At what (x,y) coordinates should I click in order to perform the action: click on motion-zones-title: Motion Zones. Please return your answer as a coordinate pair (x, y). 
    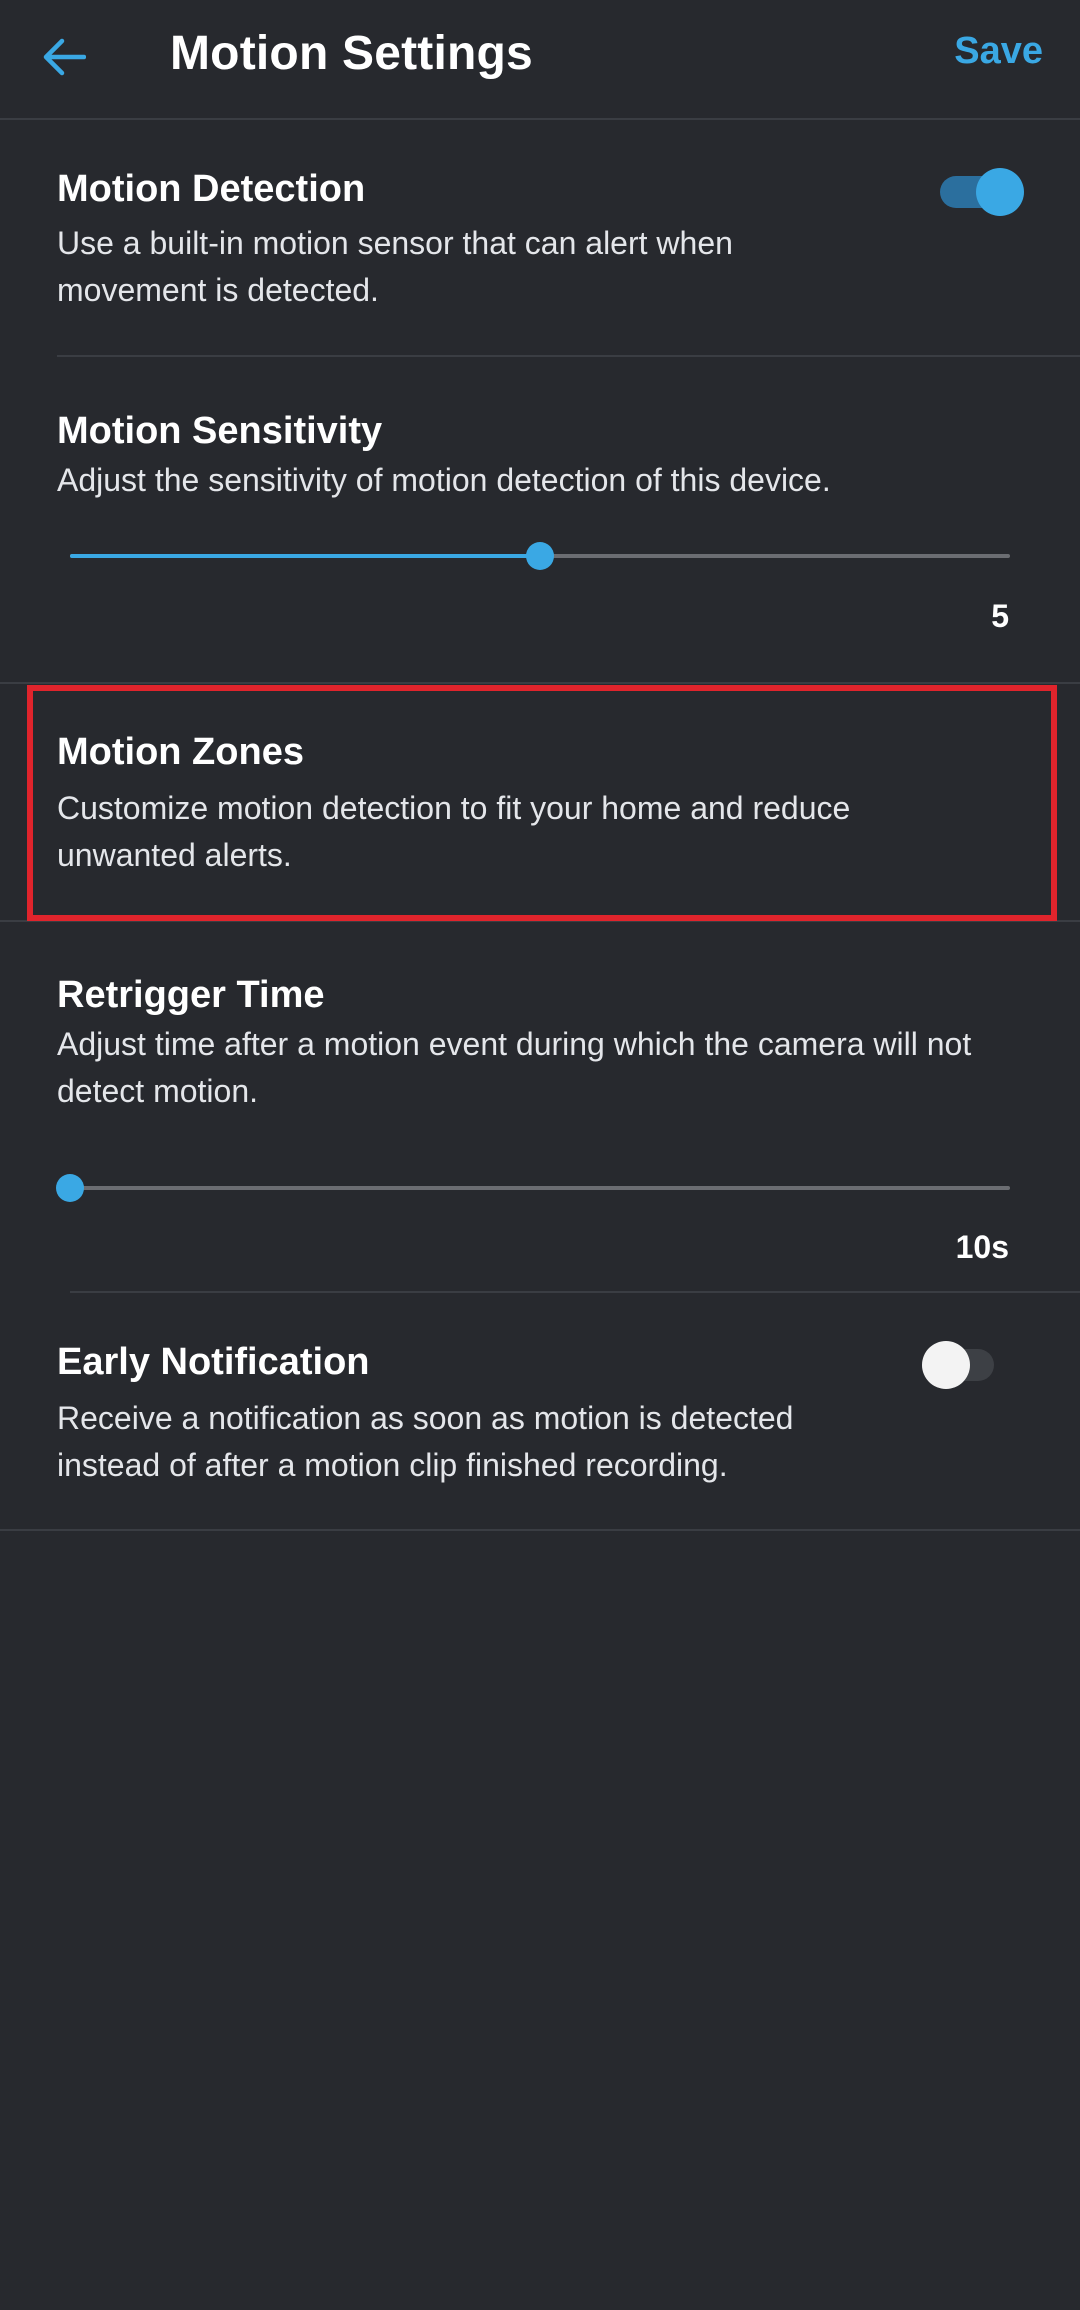
    Looking at the image, I should click on (180, 752).